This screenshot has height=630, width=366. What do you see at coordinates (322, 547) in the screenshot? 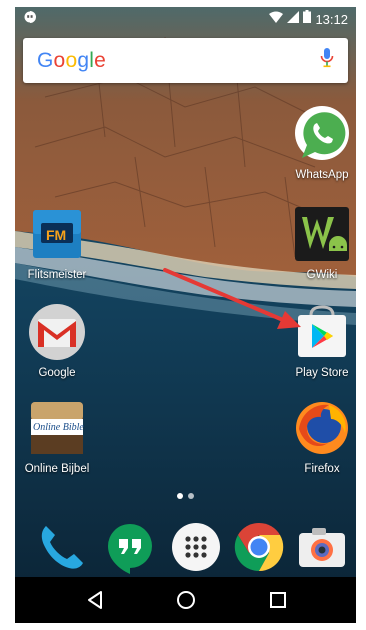
I see `camera-icon` at bounding box center [322, 547].